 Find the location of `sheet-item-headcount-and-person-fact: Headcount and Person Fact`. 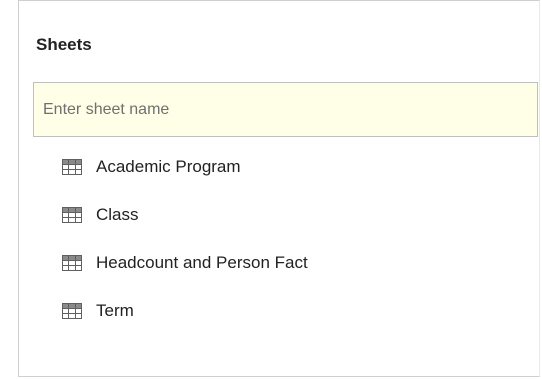

sheet-item-headcount-and-person-fact: Headcount and Person Fact is located at coordinates (185, 263).